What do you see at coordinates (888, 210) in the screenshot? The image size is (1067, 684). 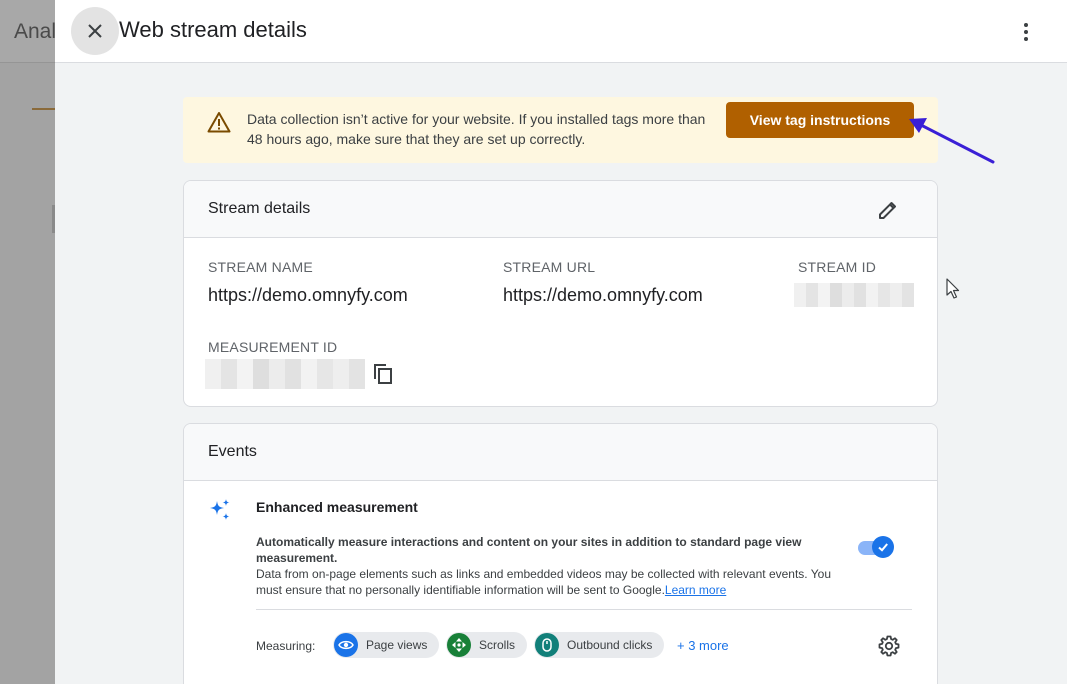 I see `pencil-icon` at bounding box center [888, 210].